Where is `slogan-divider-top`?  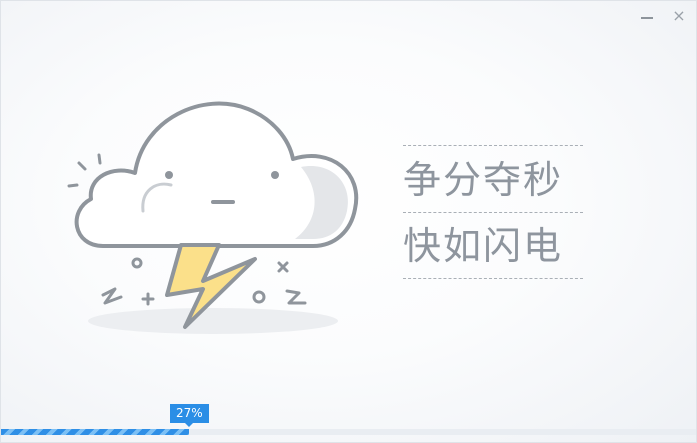
slogan-divider-top is located at coordinates (493, 145).